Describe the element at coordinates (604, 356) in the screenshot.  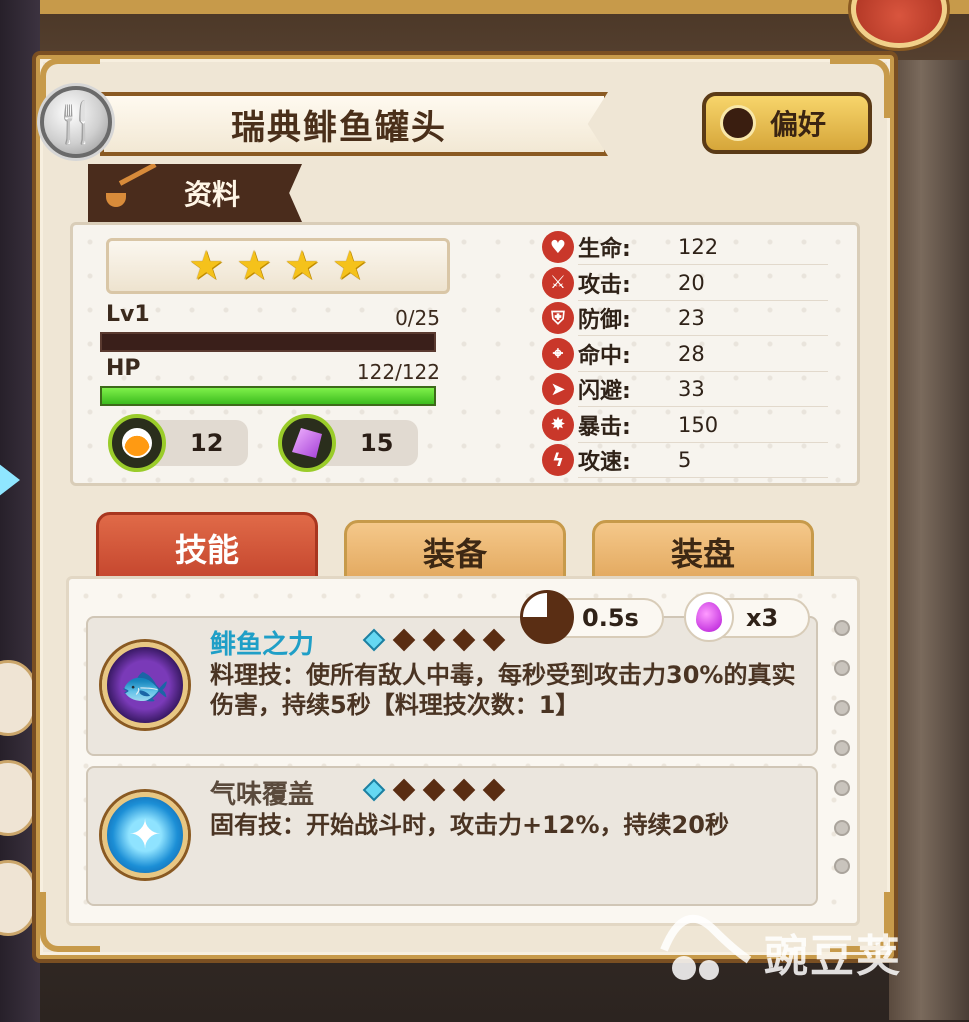
I see `stat-name: 命中:` at that location.